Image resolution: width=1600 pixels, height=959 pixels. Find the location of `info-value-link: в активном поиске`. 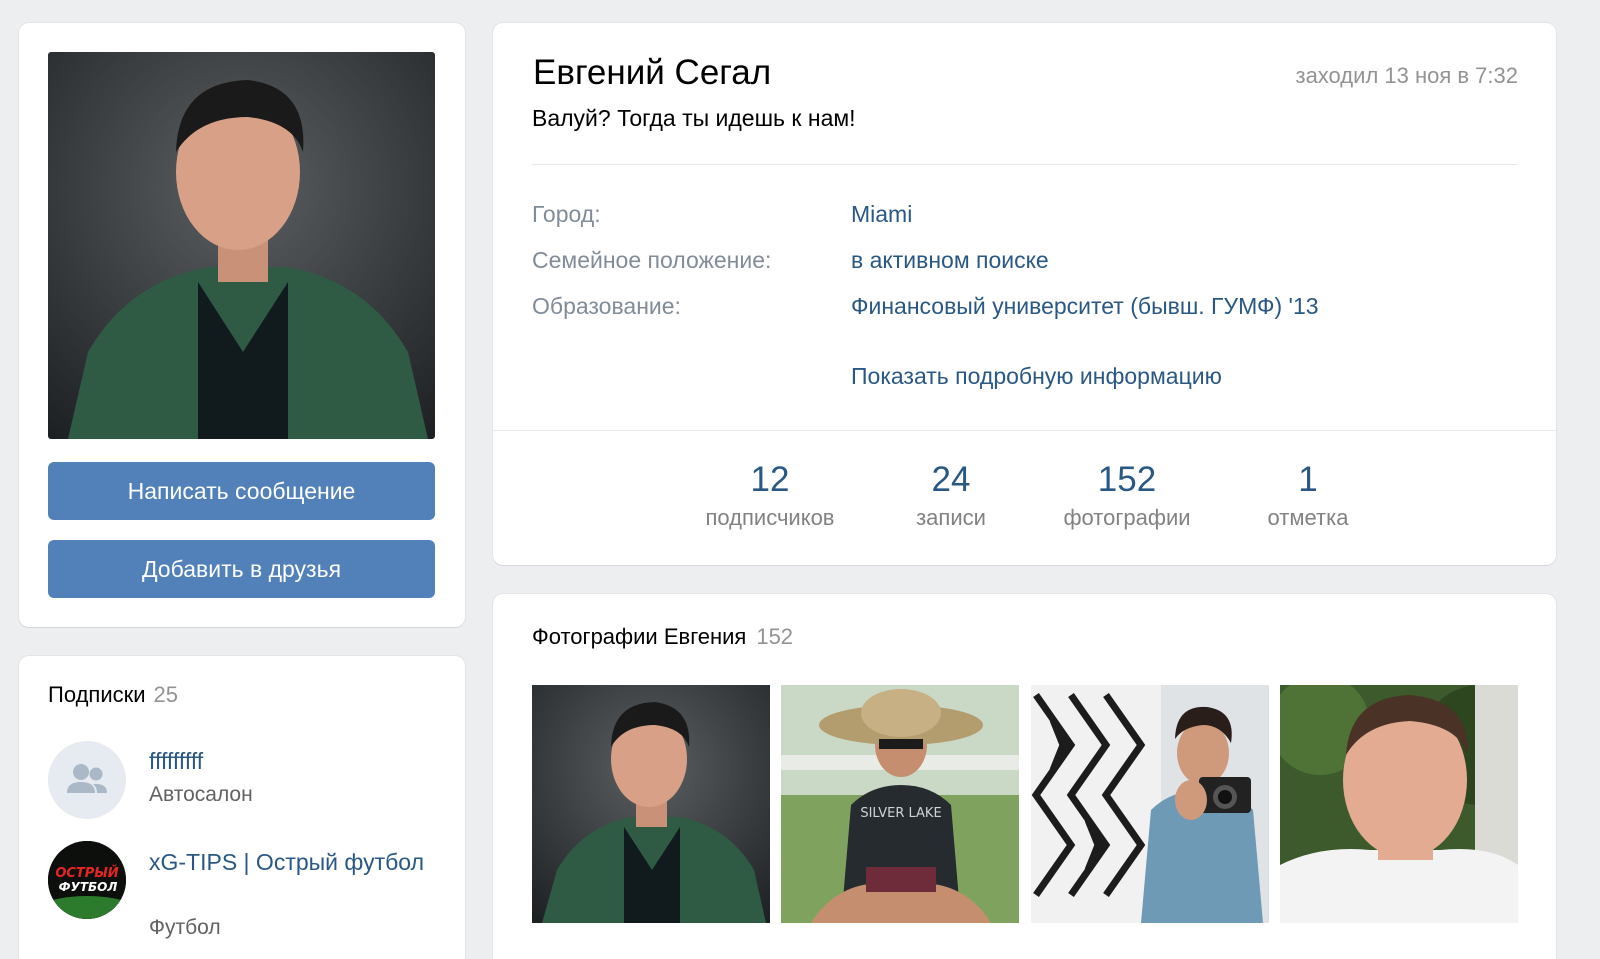

info-value-link: в активном поиске is located at coordinates (950, 260).